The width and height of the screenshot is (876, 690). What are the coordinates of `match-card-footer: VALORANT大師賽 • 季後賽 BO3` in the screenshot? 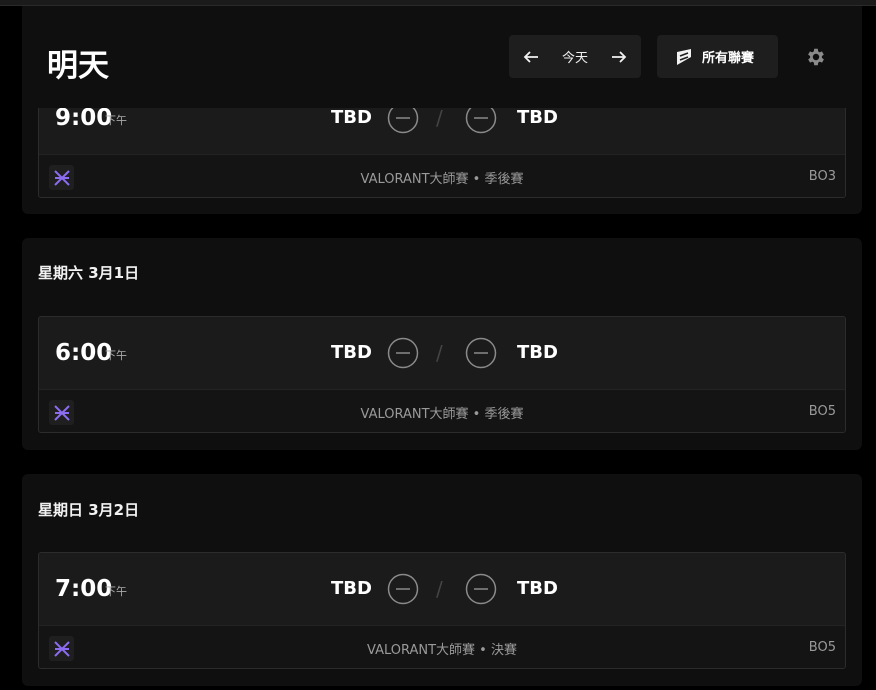 It's located at (442, 175).